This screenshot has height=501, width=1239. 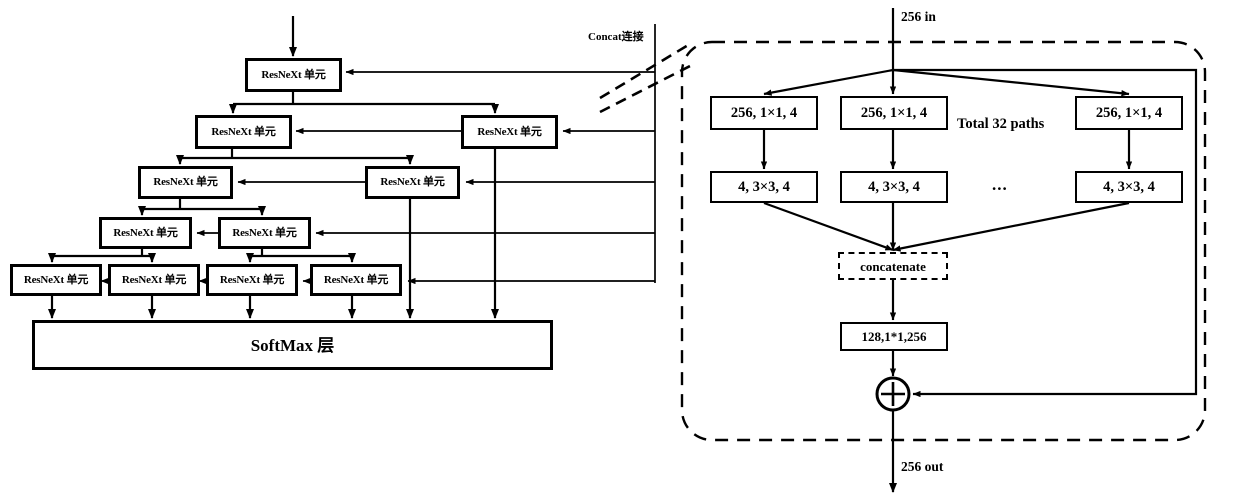 I want to click on concat-connection-label: Concat连接, so click(x=616, y=37).